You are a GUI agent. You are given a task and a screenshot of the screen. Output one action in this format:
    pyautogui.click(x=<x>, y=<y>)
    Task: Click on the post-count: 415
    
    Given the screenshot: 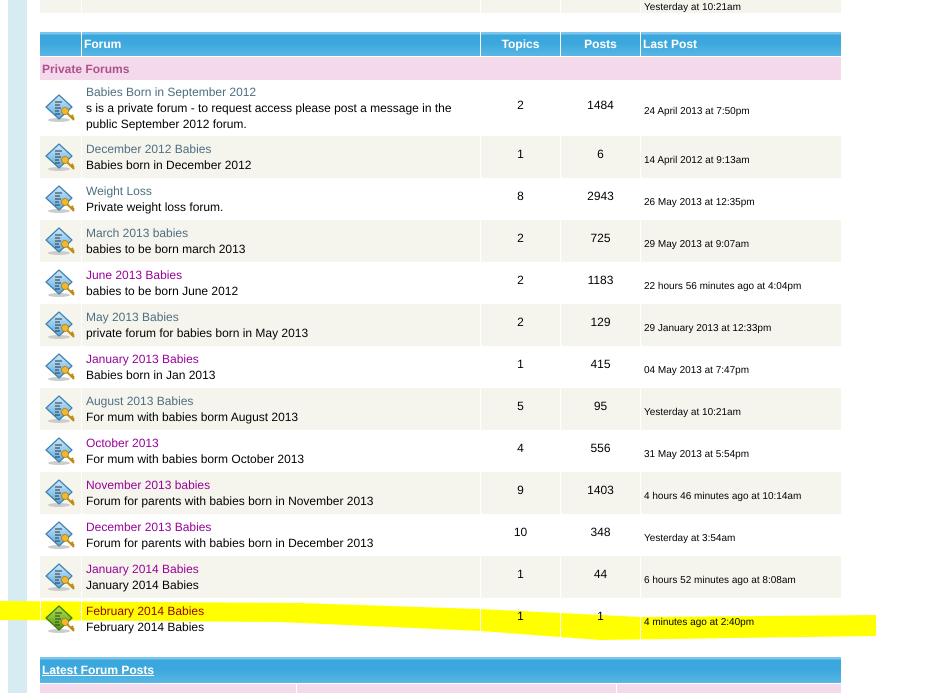 What is the action you would take?
    pyautogui.click(x=600, y=364)
    